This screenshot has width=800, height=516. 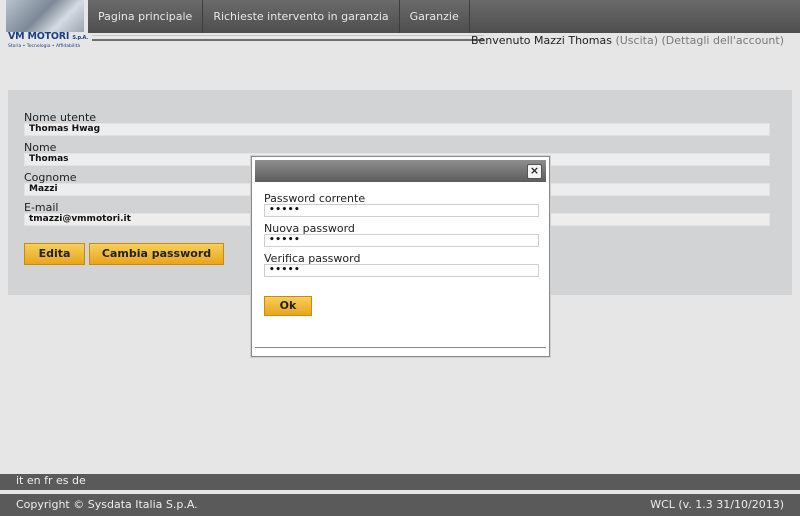 What do you see at coordinates (400, 482) in the screenshot?
I see `language-bar: it en fr es de` at bounding box center [400, 482].